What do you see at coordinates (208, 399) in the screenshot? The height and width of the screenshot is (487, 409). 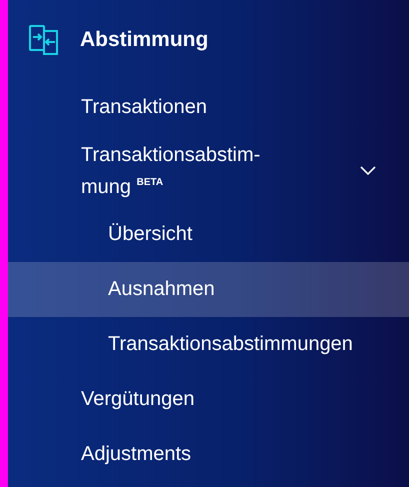 I see `nav-item: Vergütungen` at bounding box center [208, 399].